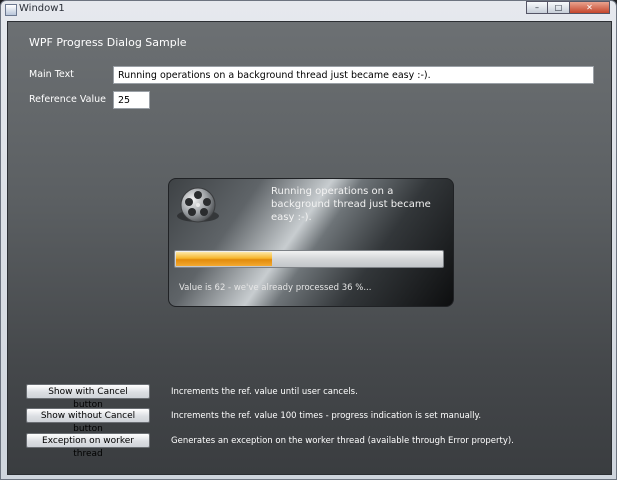 This screenshot has width=617, height=480. What do you see at coordinates (353, 75) in the screenshot?
I see `main-text-input` at bounding box center [353, 75].